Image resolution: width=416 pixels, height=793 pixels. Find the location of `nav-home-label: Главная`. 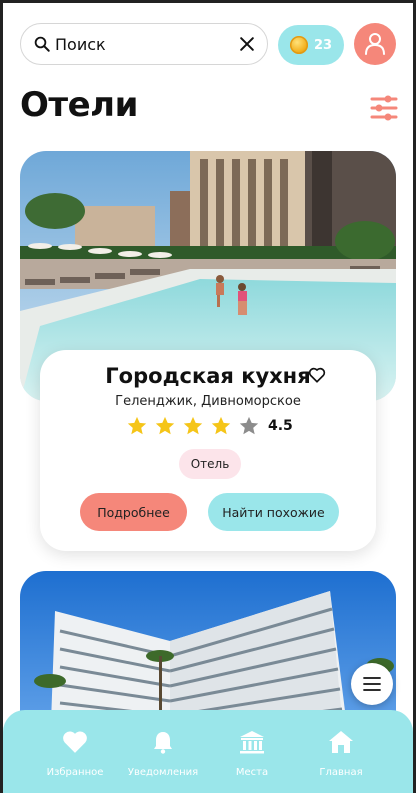

nav-home-label: Главная is located at coordinates (341, 772).